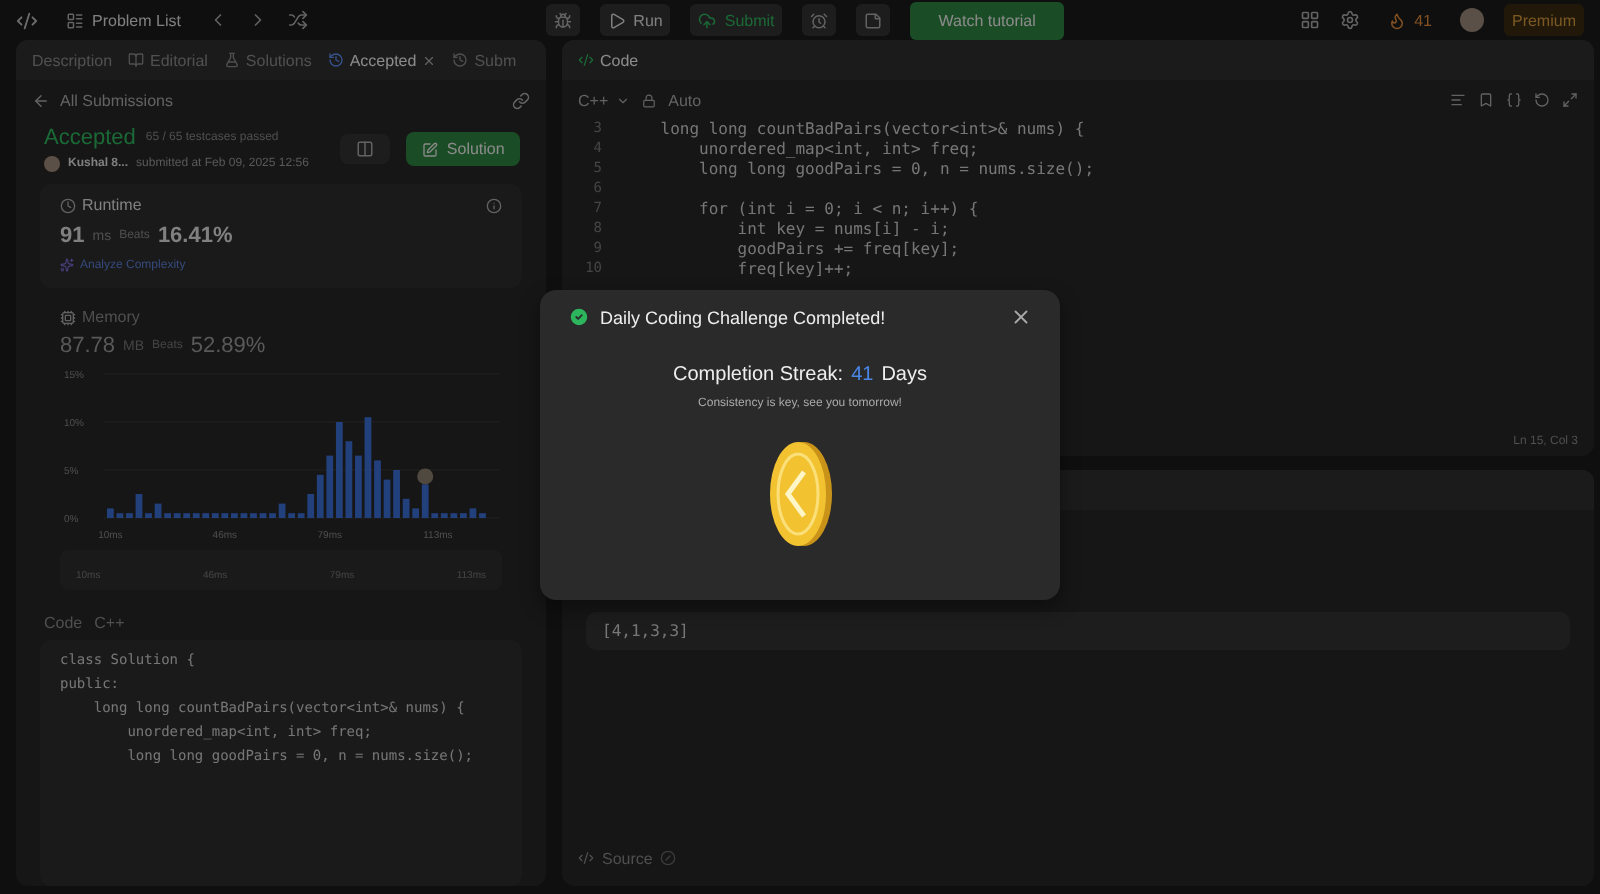  I want to click on code-line: goodPairs += freq[key];, so click(847, 248).